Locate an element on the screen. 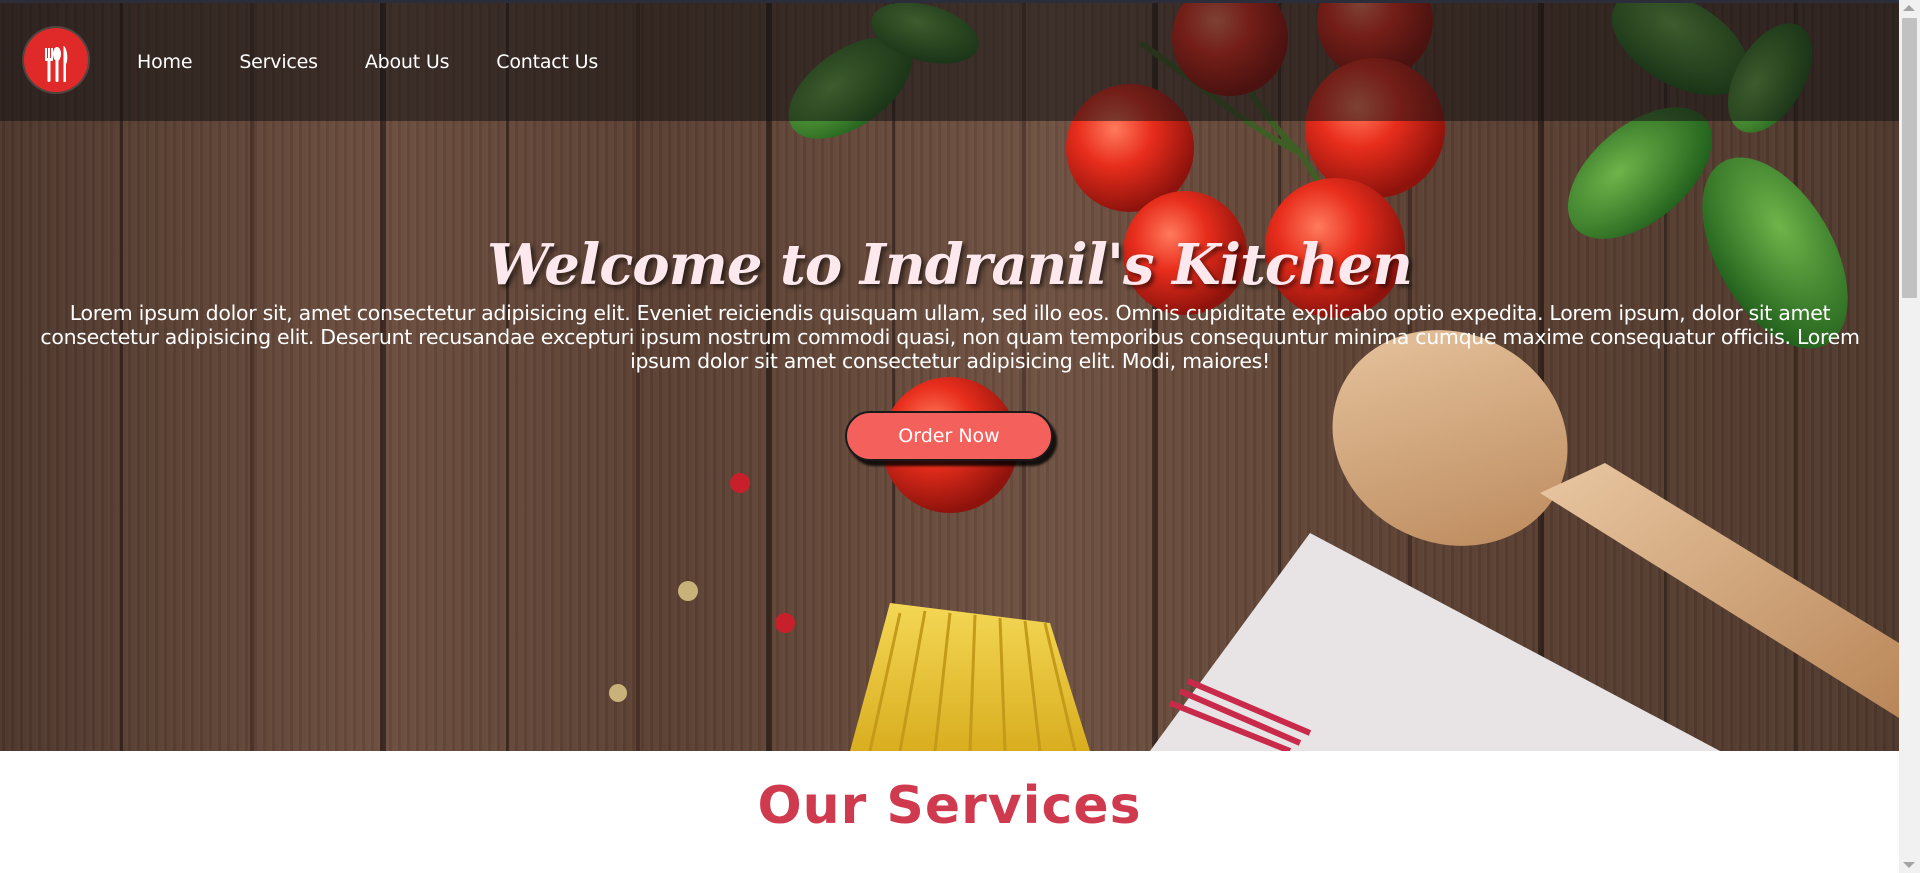  scroll-thumb is located at coordinates (1909, 158).